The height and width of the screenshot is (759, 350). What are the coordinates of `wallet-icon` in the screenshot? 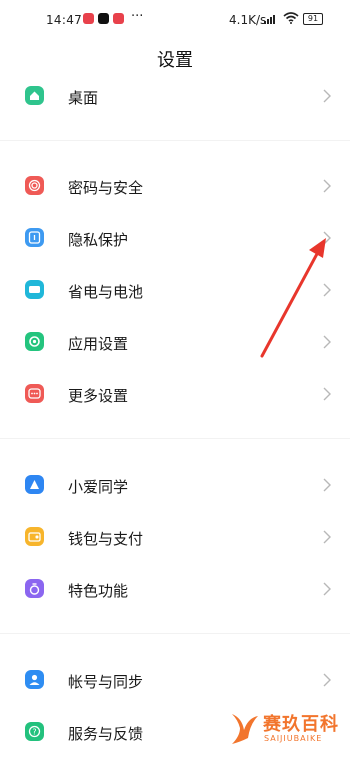 It's located at (34, 536).